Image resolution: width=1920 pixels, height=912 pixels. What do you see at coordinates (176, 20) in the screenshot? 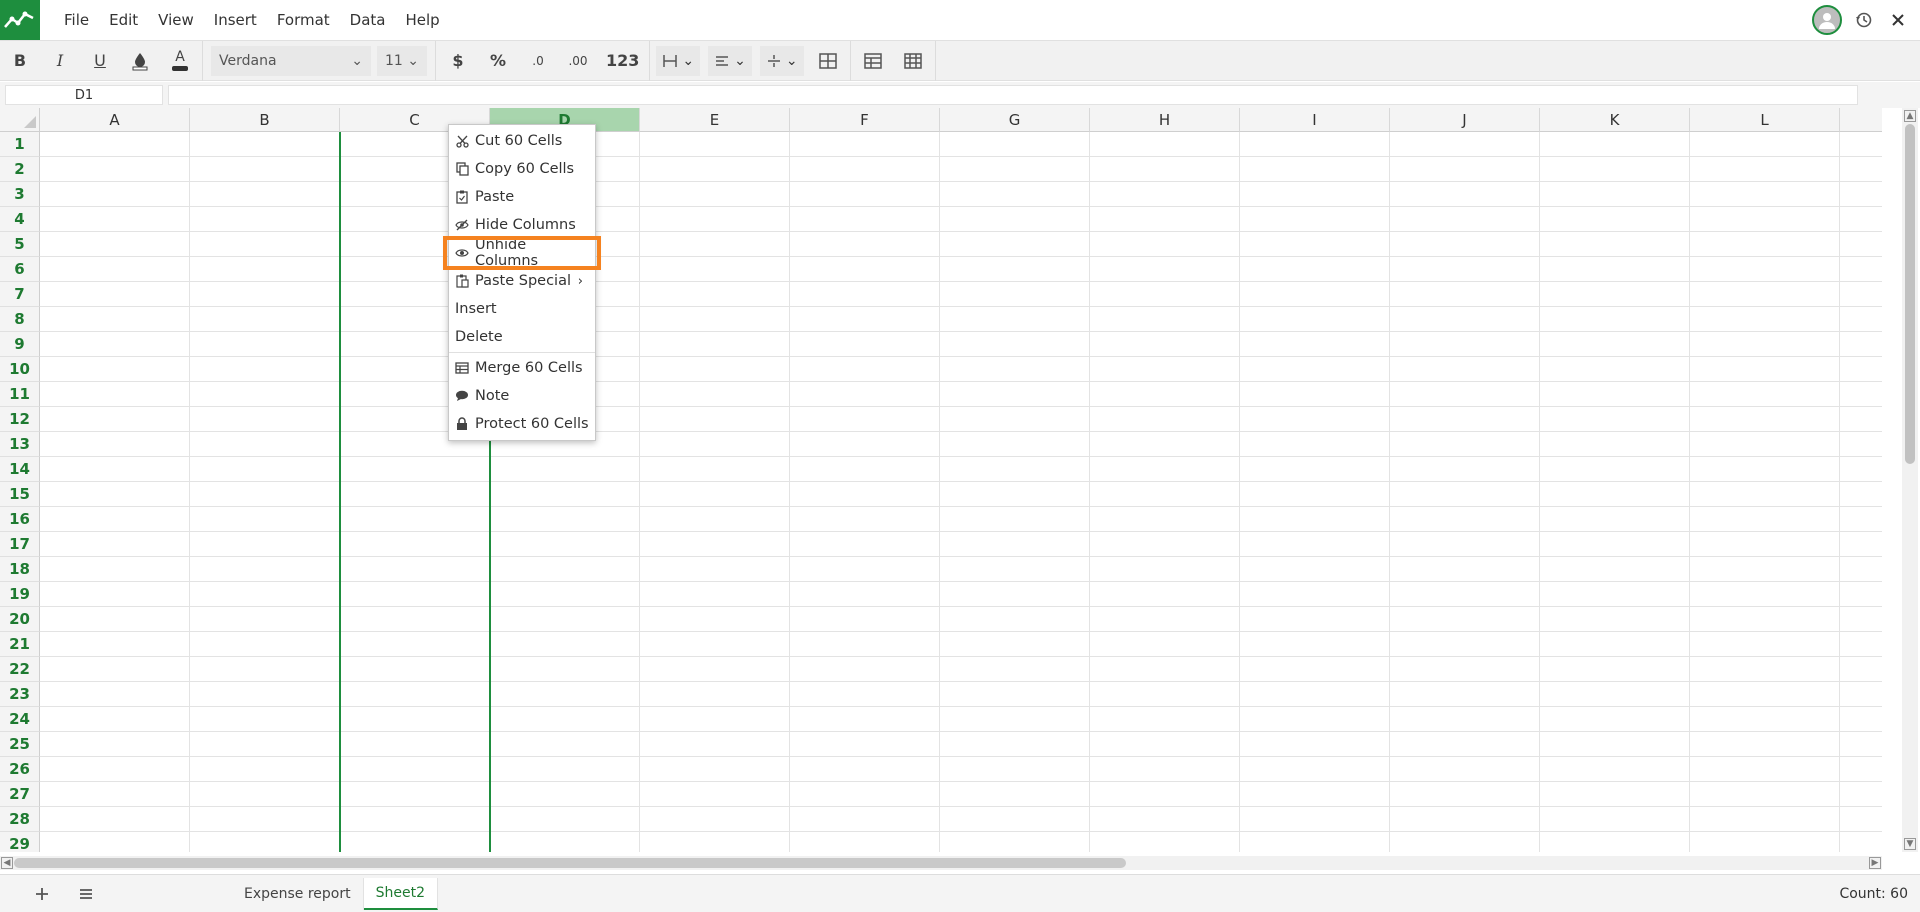
I see `menu-view: View` at bounding box center [176, 20].